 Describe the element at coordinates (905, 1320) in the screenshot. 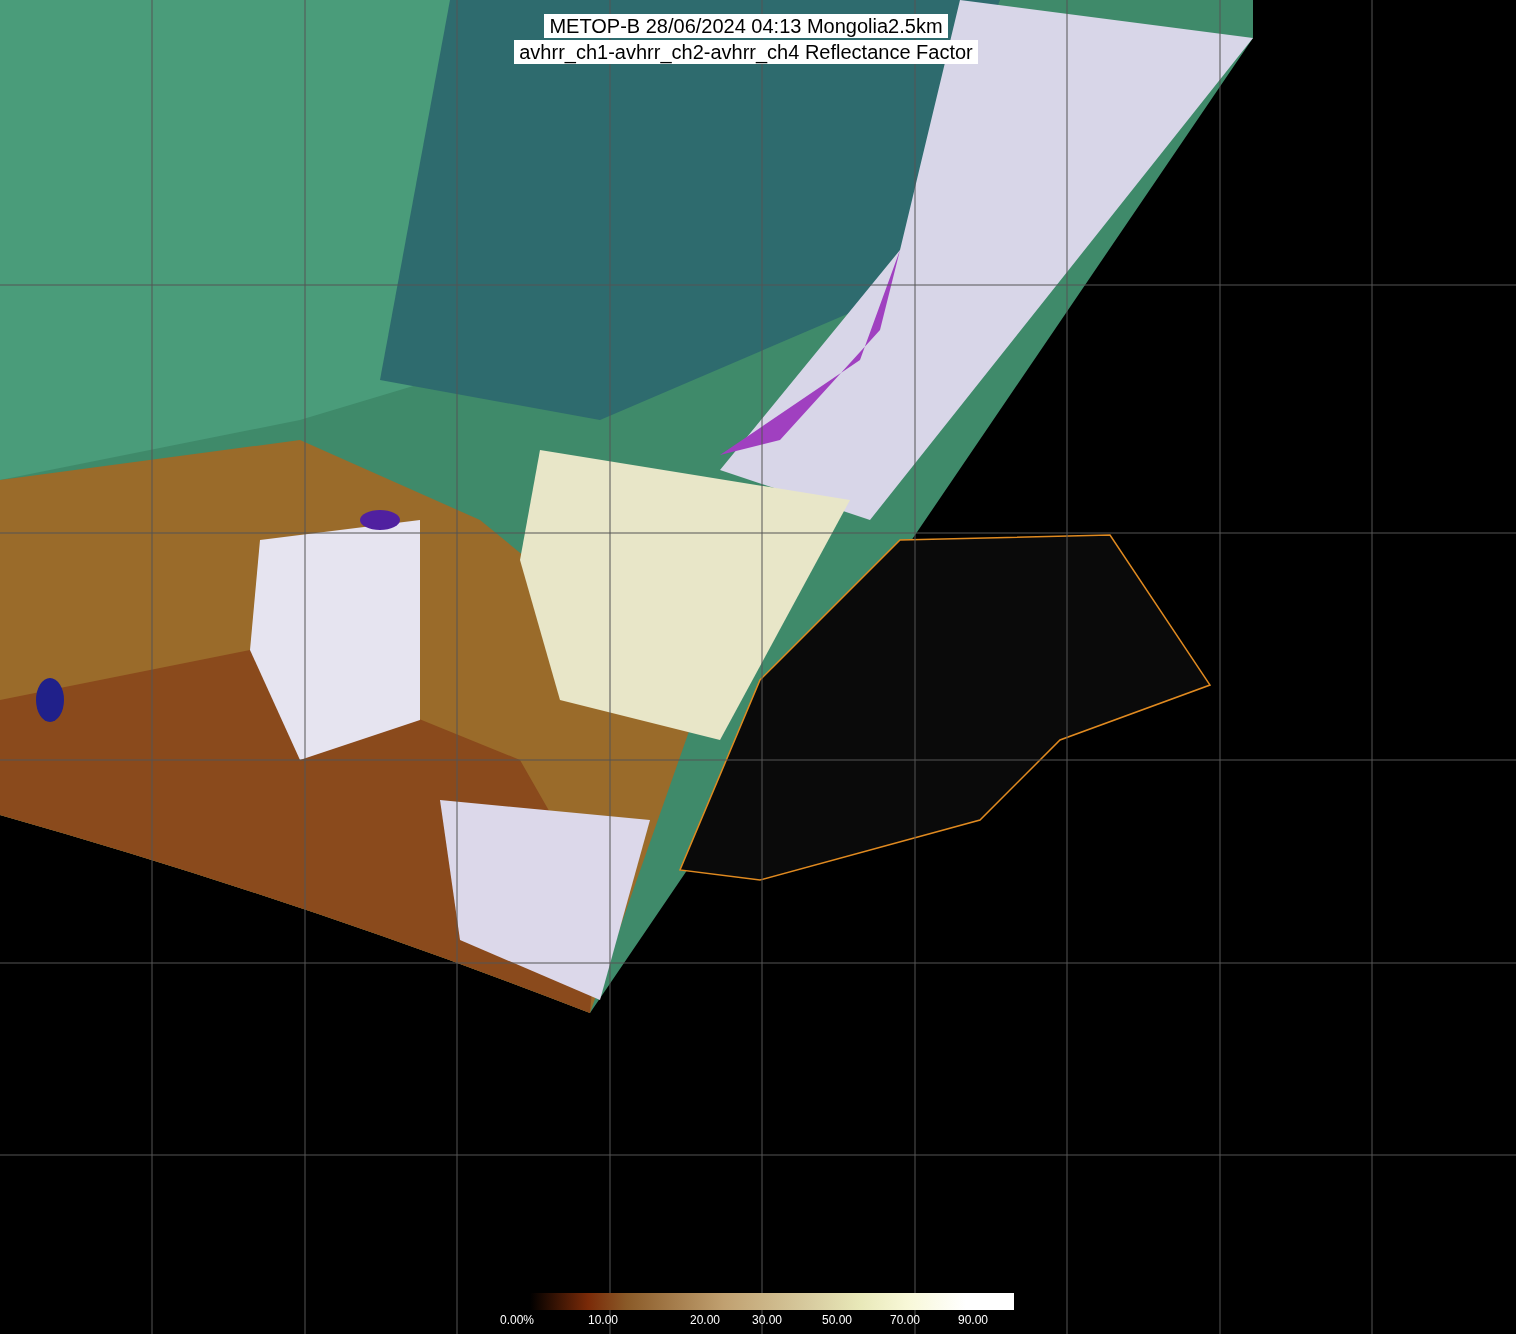

I see `scale-label: 70.00` at that location.